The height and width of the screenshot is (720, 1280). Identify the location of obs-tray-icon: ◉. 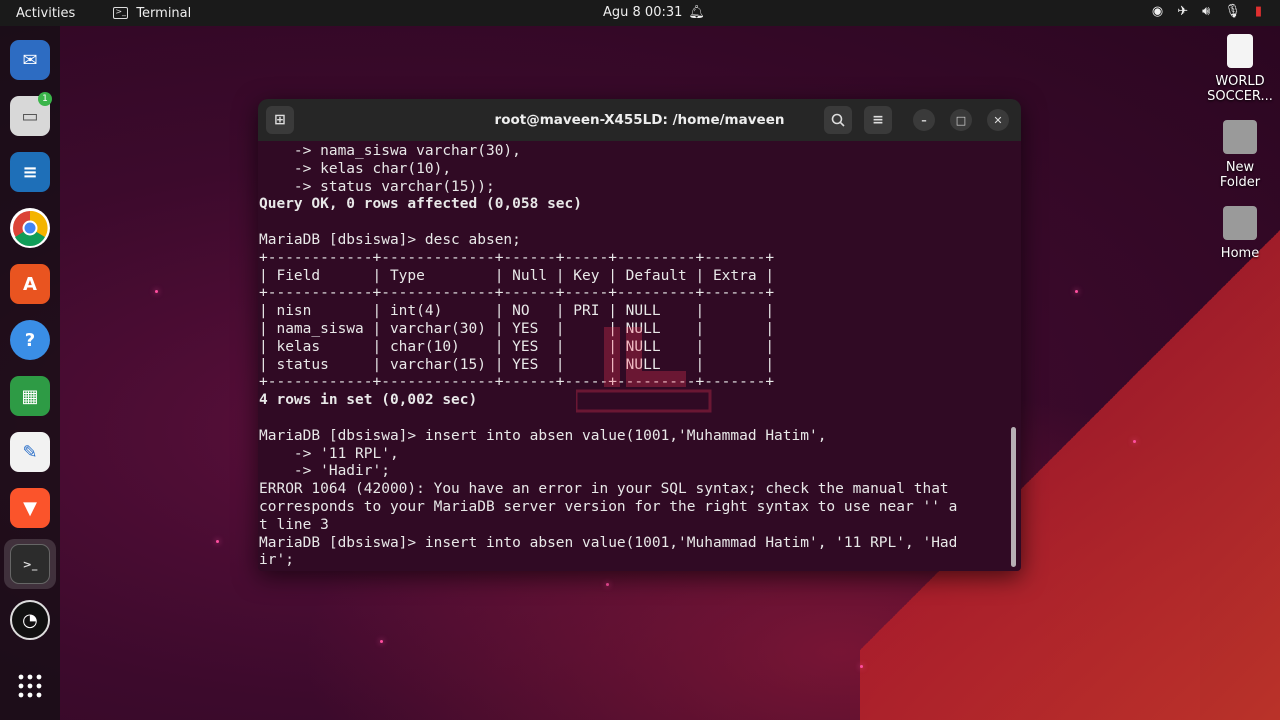
(1157, 11).